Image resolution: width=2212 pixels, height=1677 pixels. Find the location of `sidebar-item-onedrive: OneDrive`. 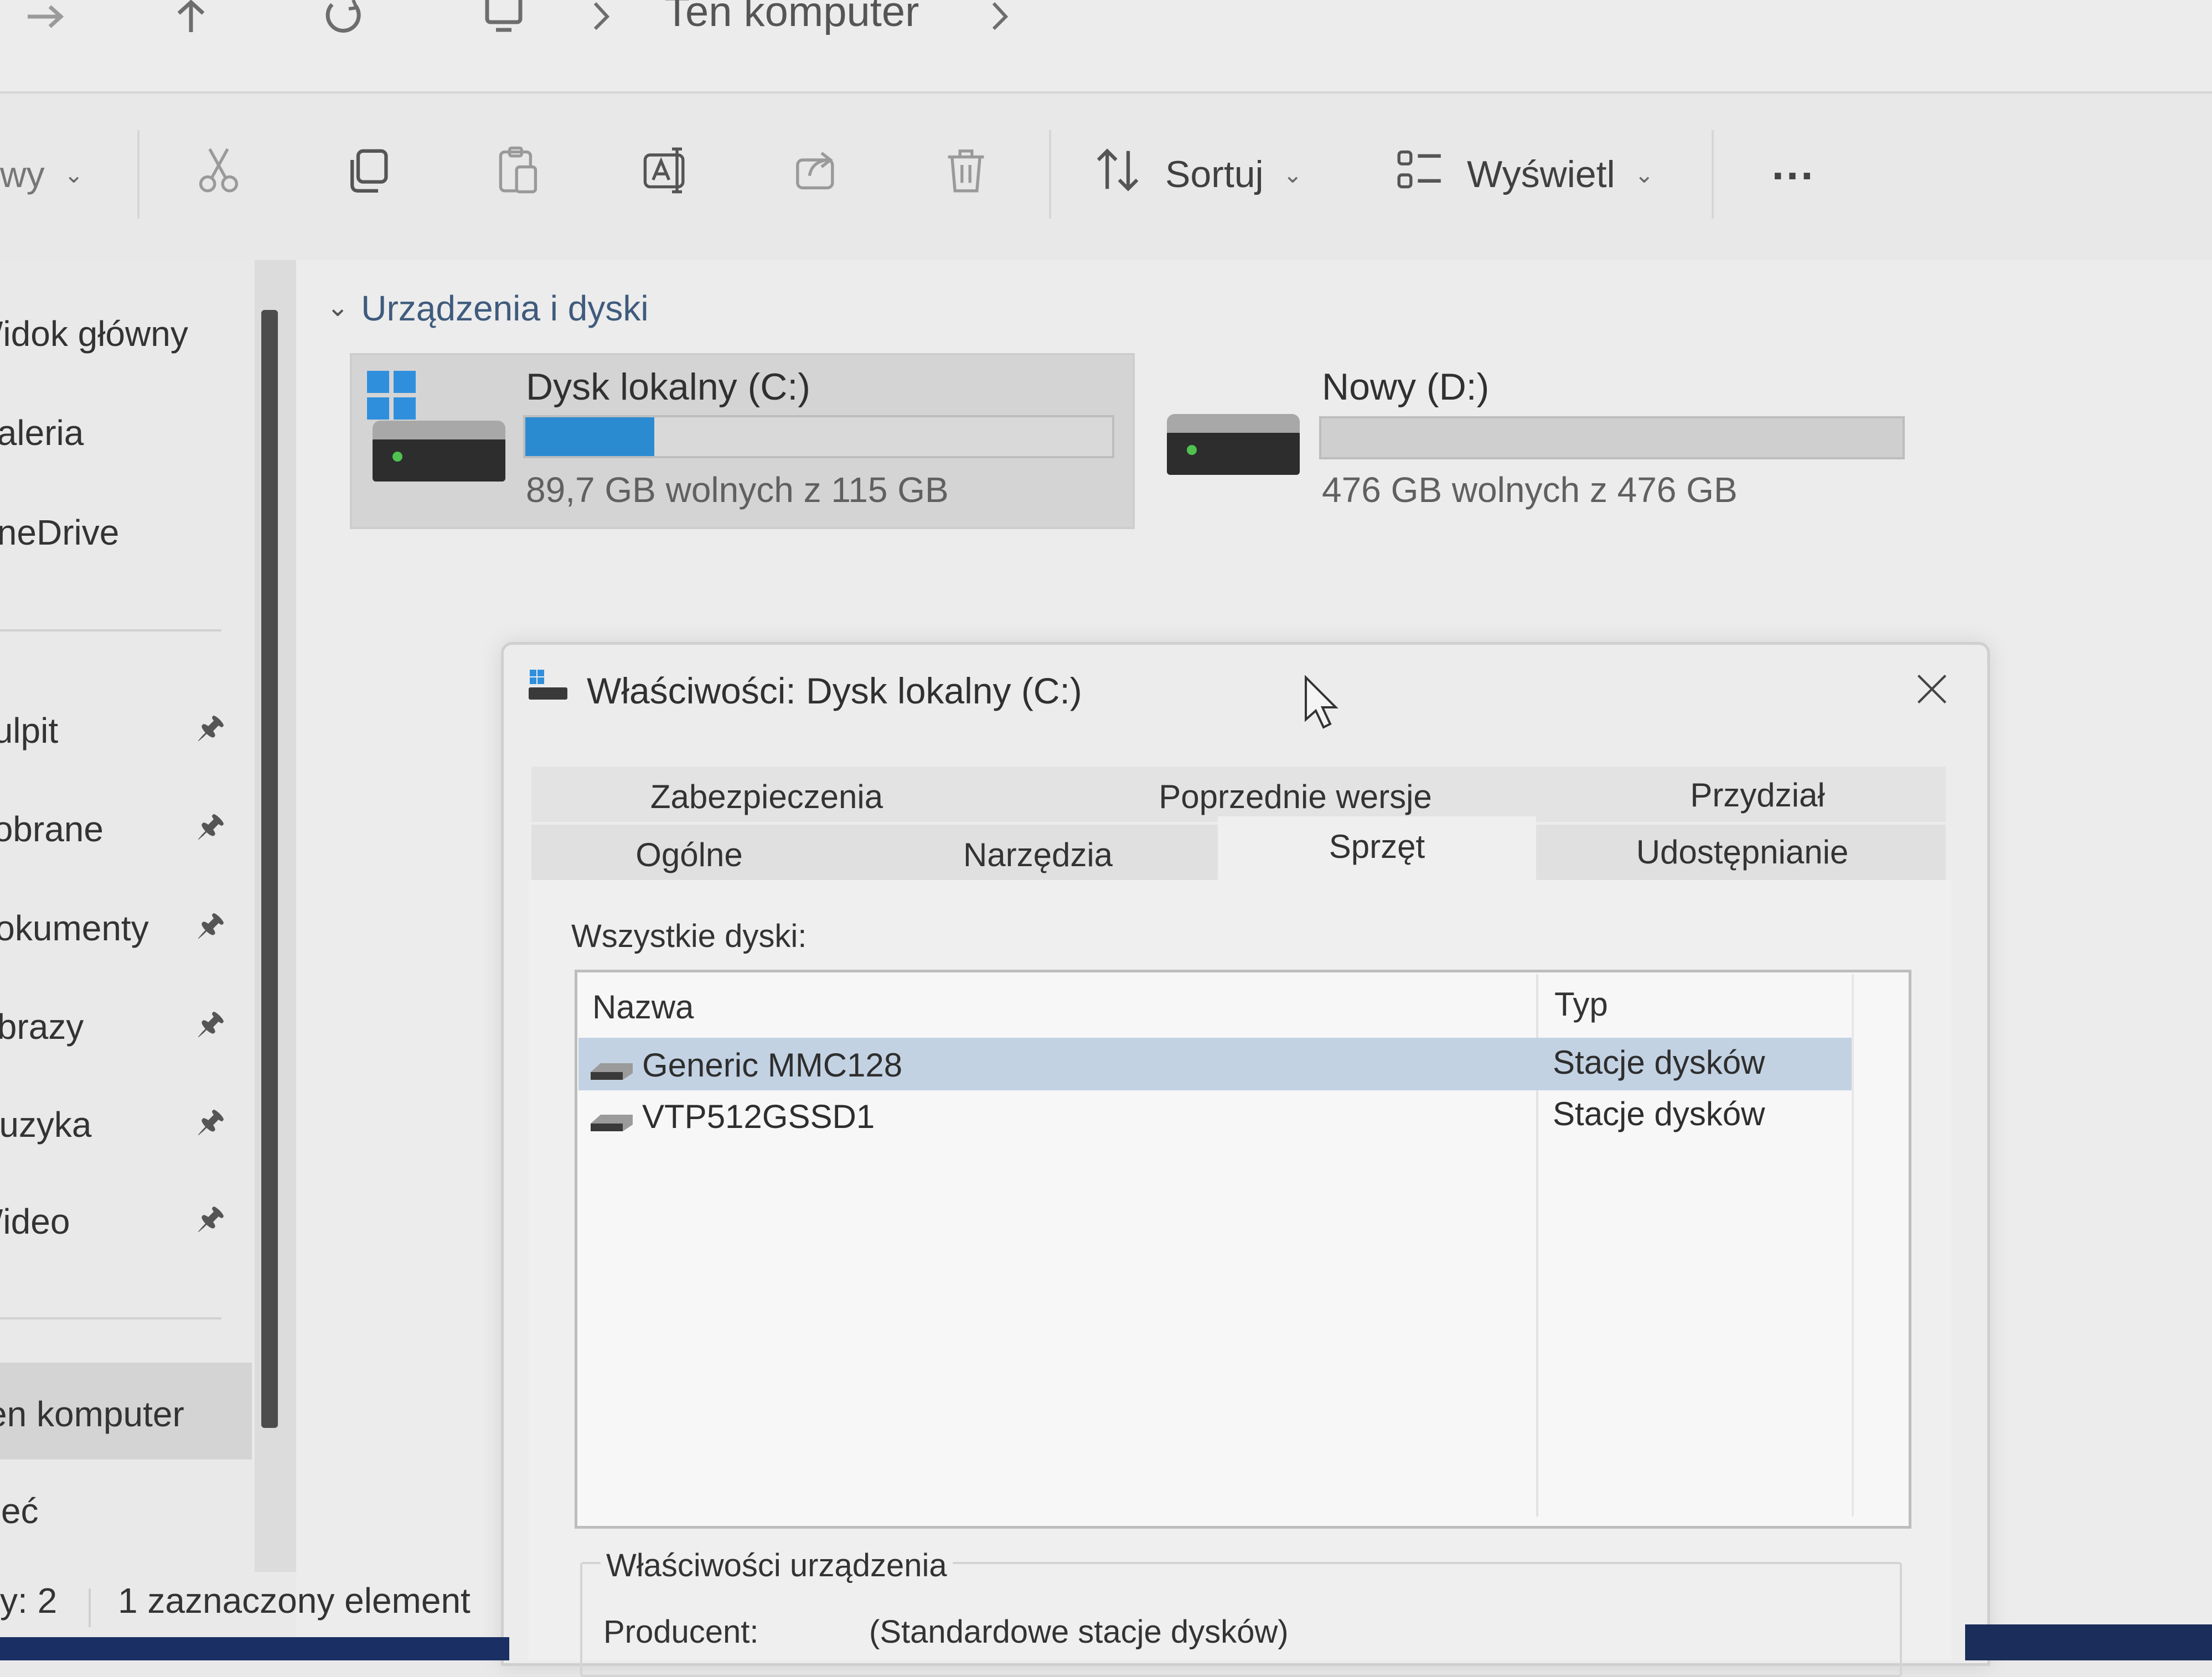

sidebar-item-onedrive: OneDrive is located at coordinates (123, 532).